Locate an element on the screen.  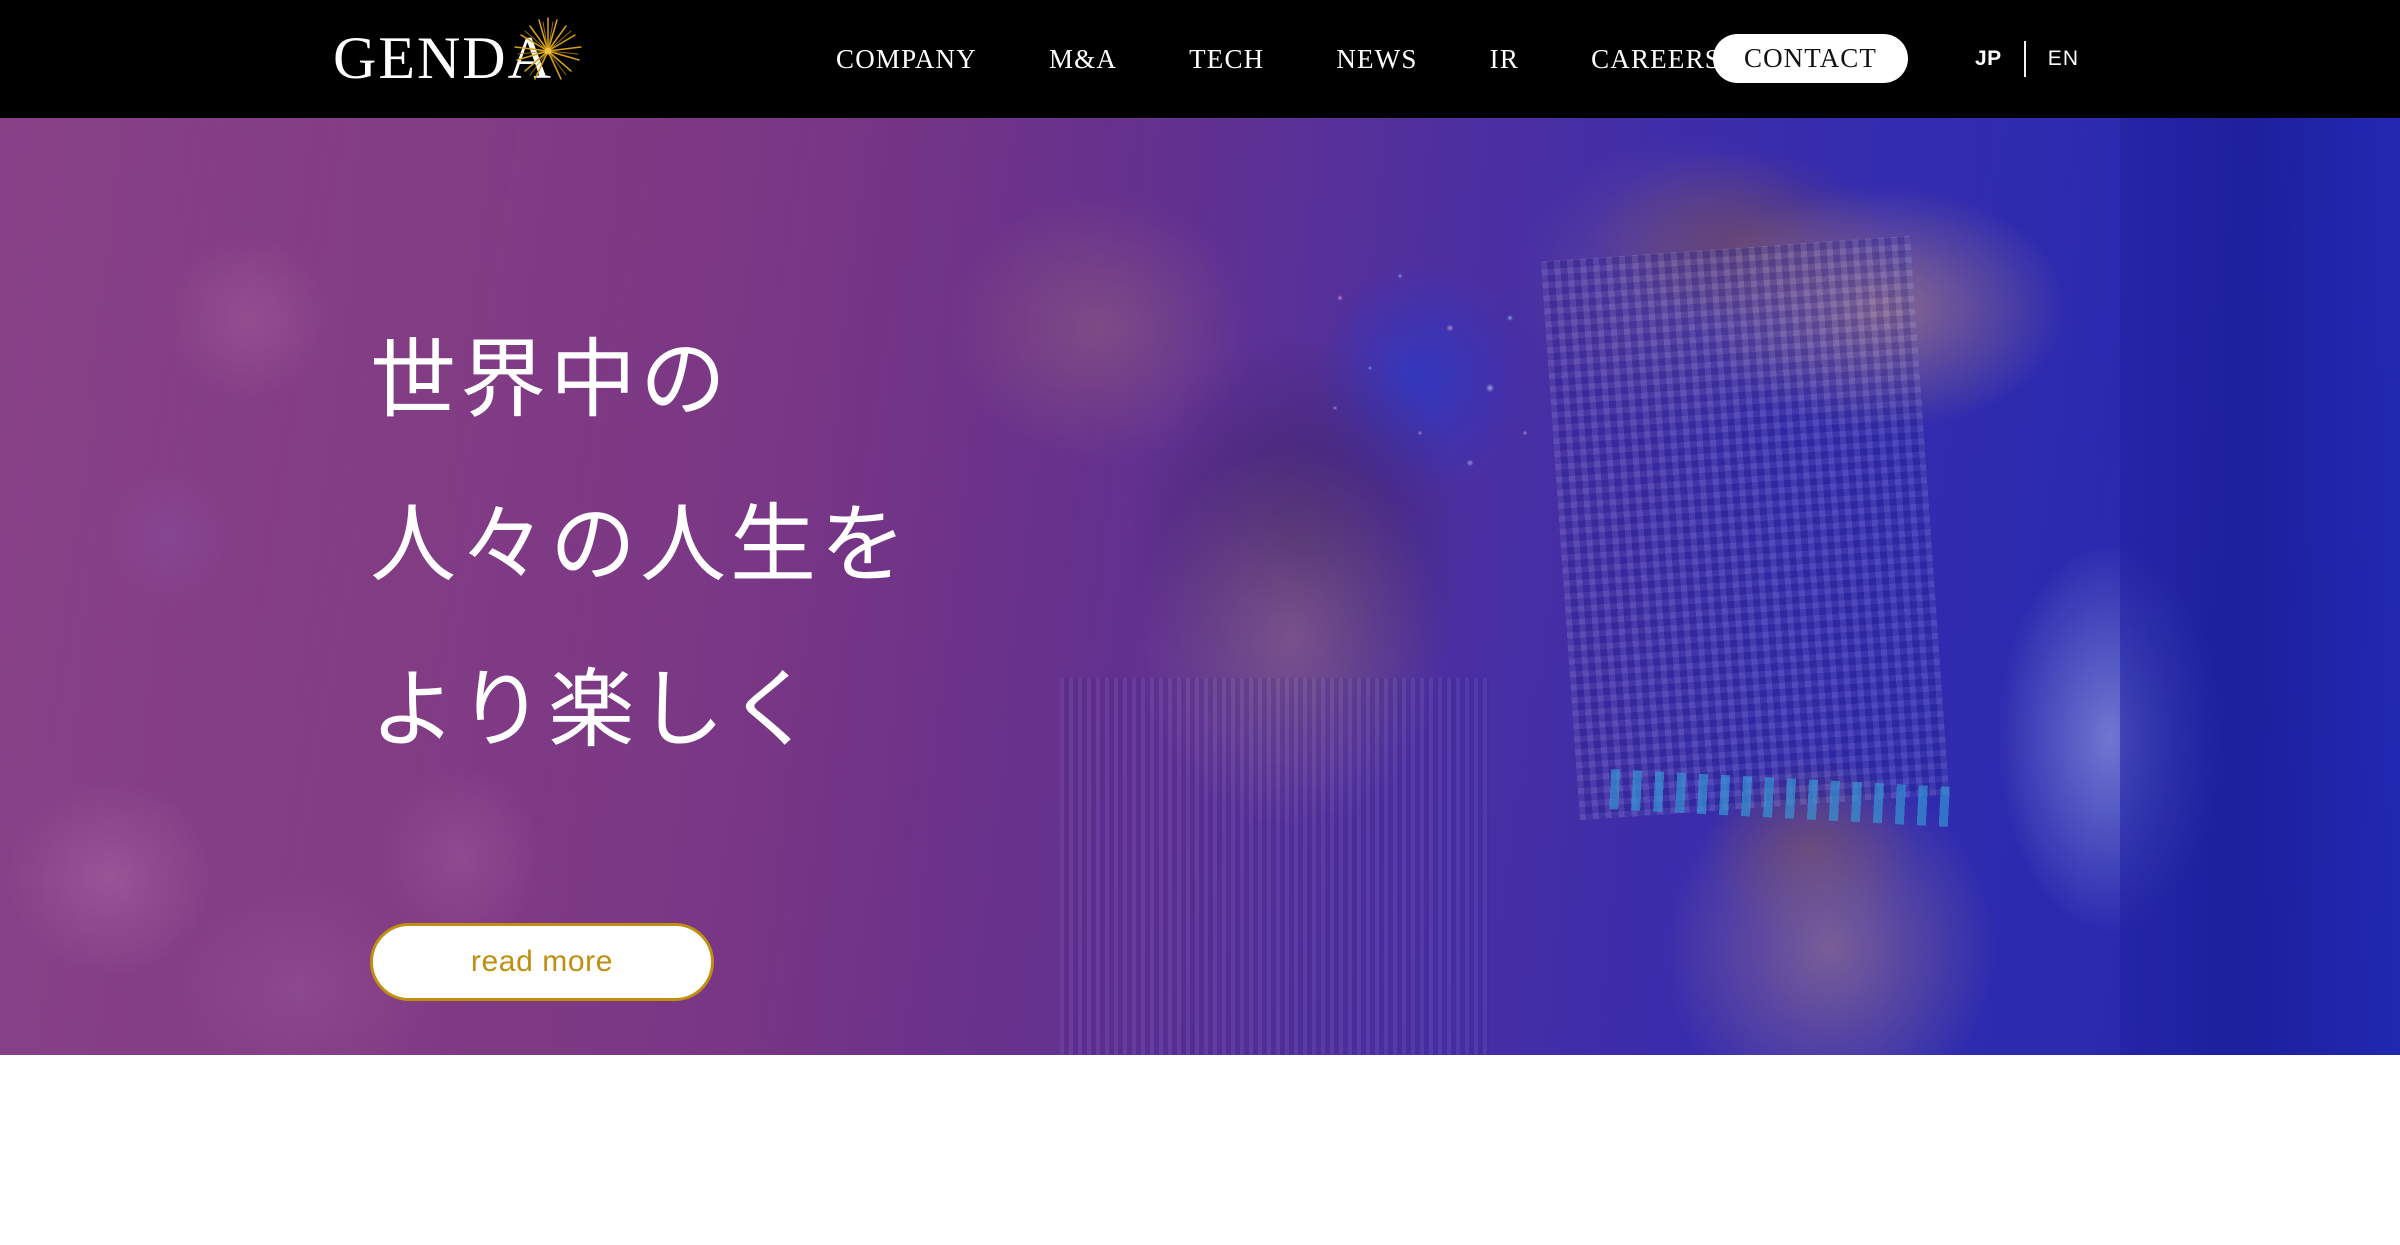
hero-headline: 世界中の 人々の人生を より楽しく is located at coordinates (640, 545).